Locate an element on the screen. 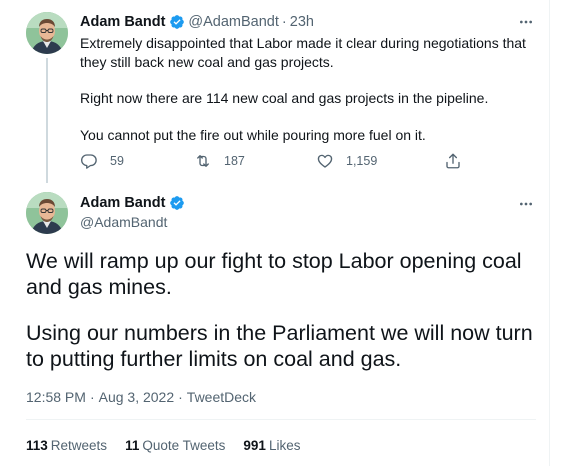 The image size is (578, 466). parent-tweet-header: Adam Bandt @AdamBandt · 23h is located at coordinates (197, 22).